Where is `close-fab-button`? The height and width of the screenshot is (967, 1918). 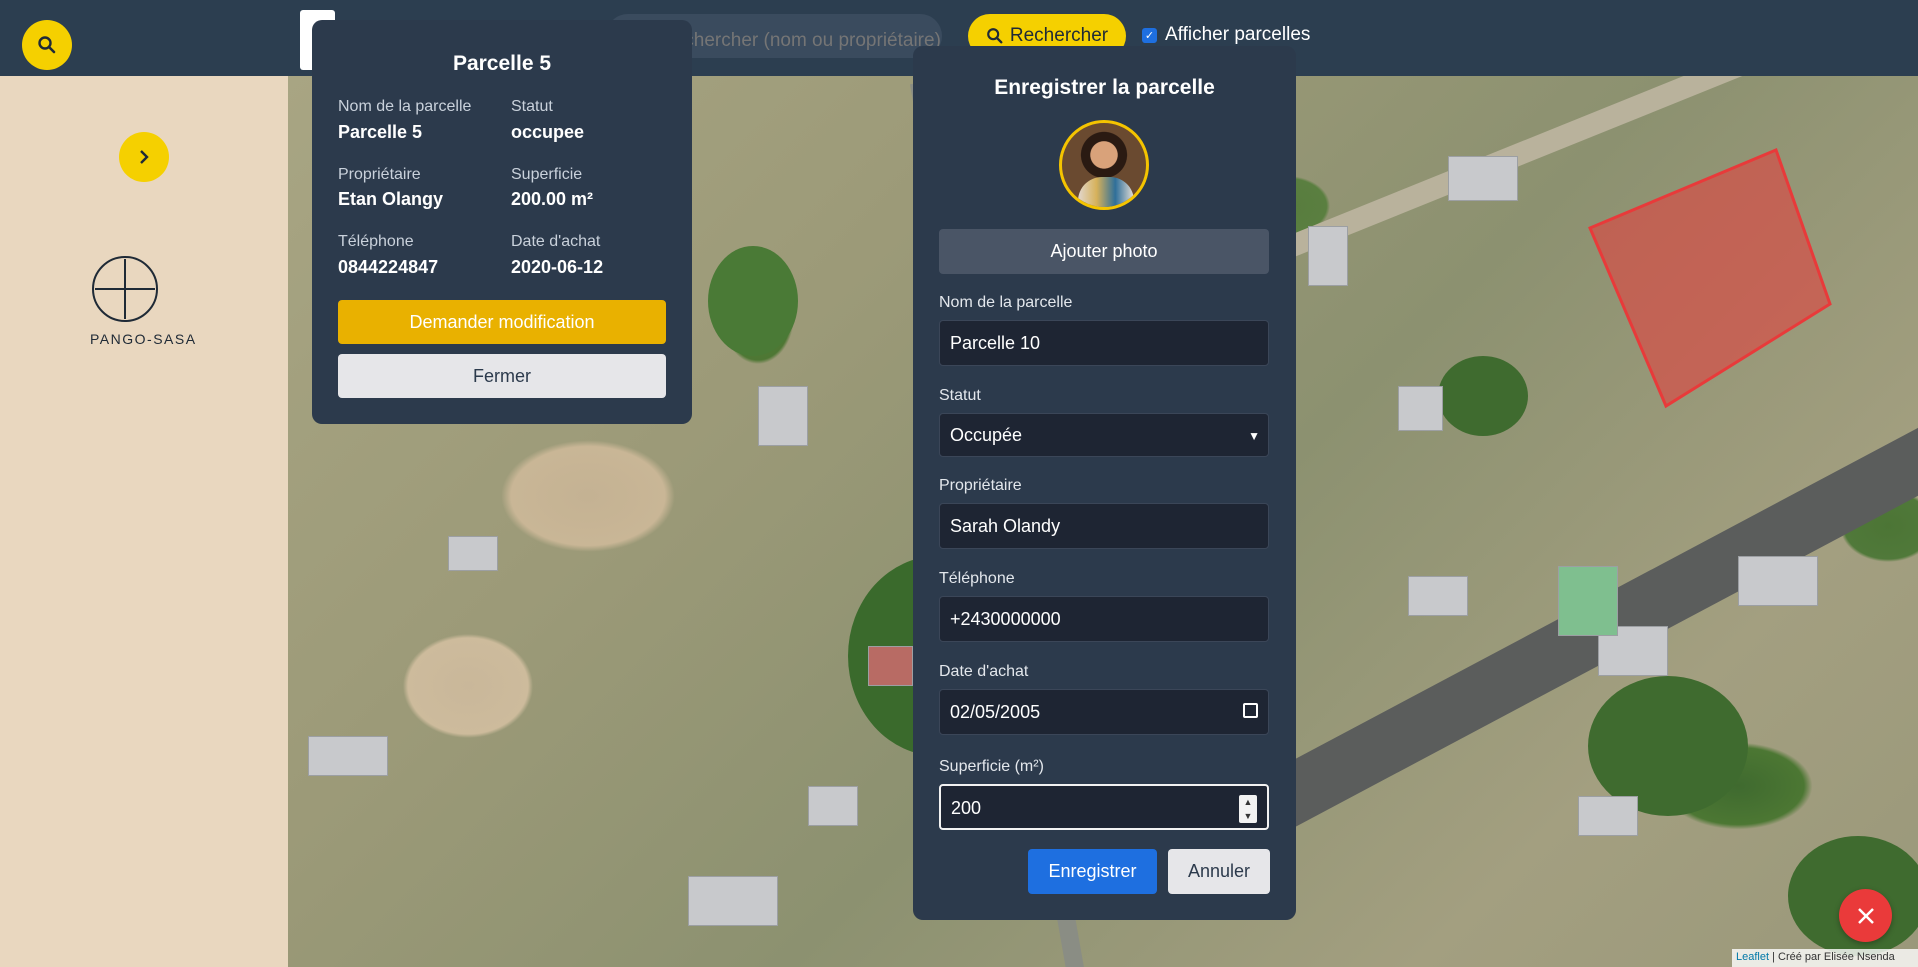
close-fab-button is located at coordinates (1865, 915).